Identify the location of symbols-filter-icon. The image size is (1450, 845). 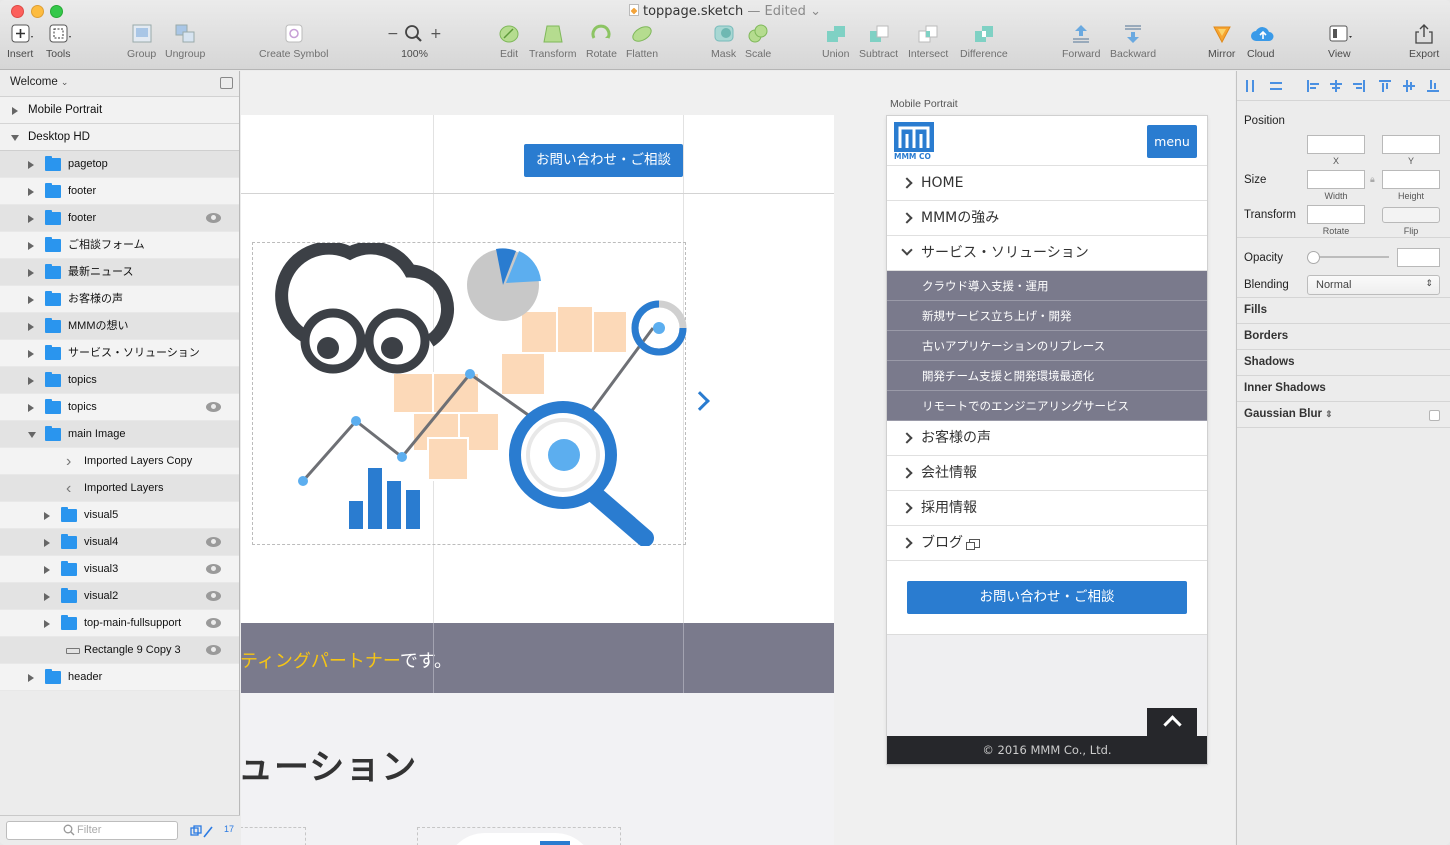
(205, 833).